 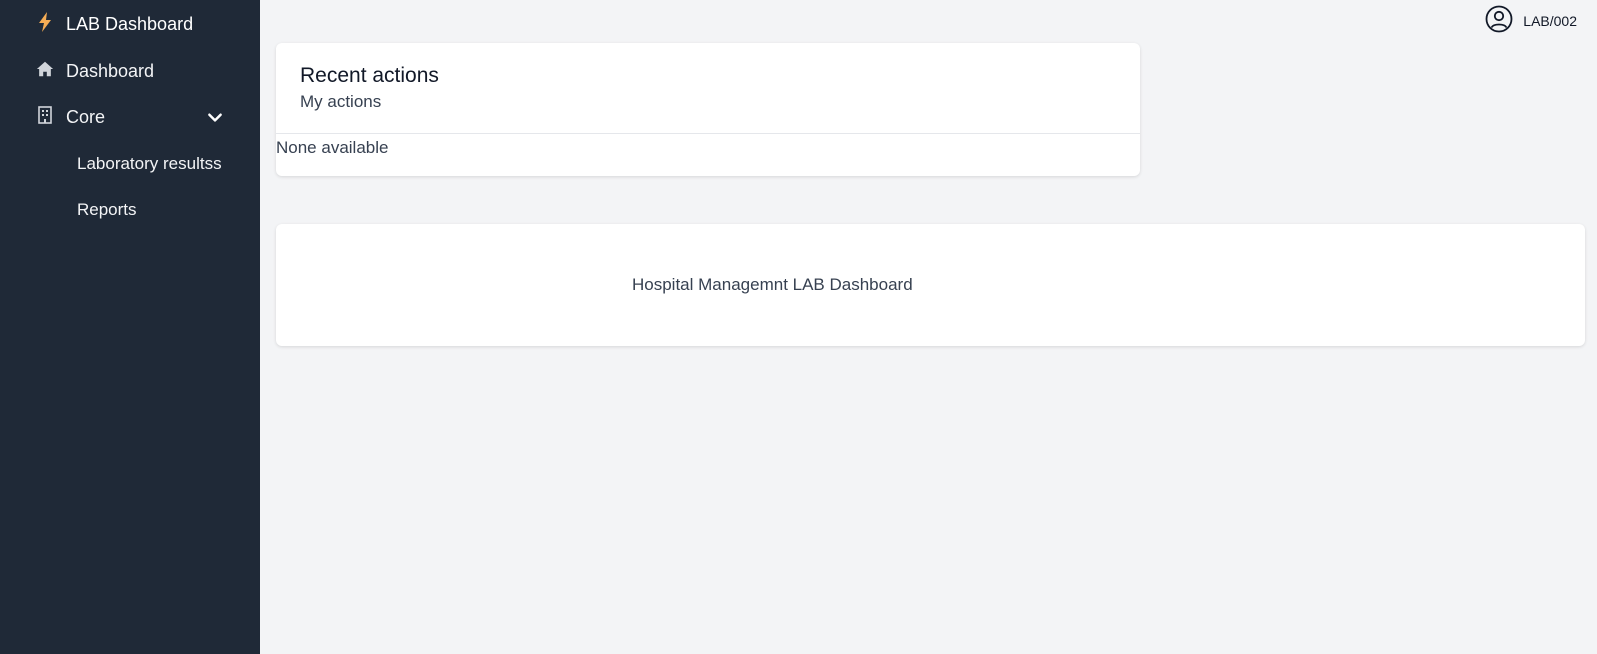 I want to click on recent-actions-title: Recent actions, so click(x=369, y=75).